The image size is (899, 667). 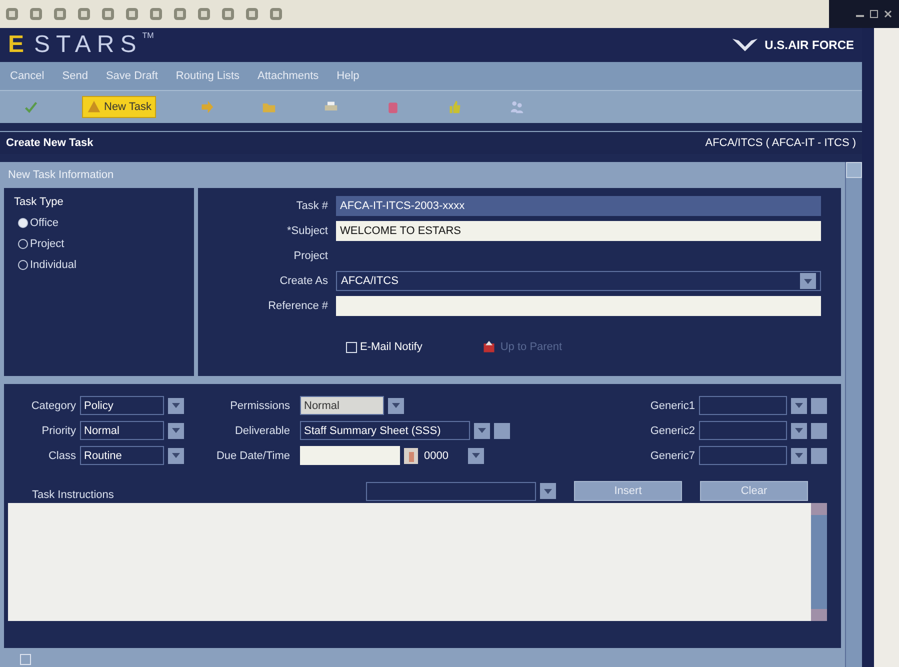 I want to click on task-type-label: Task Type, so click(x=39, y=202).